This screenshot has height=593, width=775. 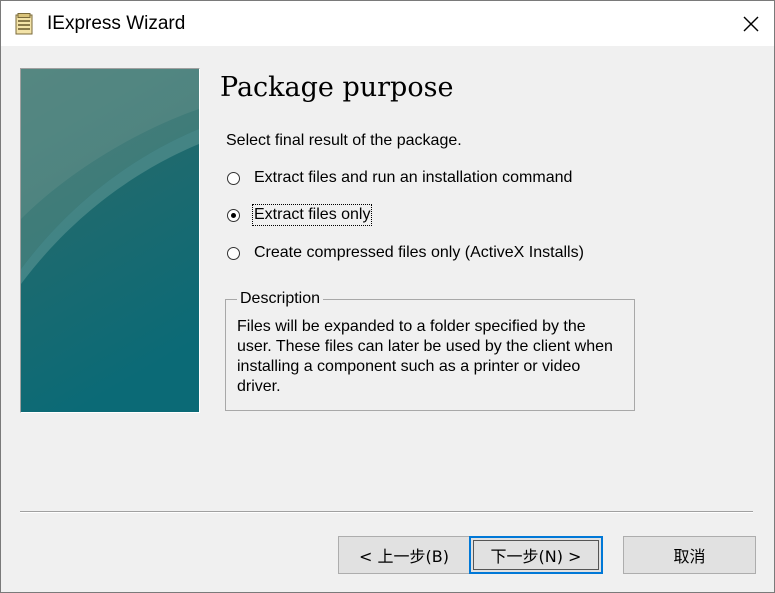 What do you see at coordinates (24, 24) in the screenshot?
I see `installer-package-icon` at bounding box center [24, 24].